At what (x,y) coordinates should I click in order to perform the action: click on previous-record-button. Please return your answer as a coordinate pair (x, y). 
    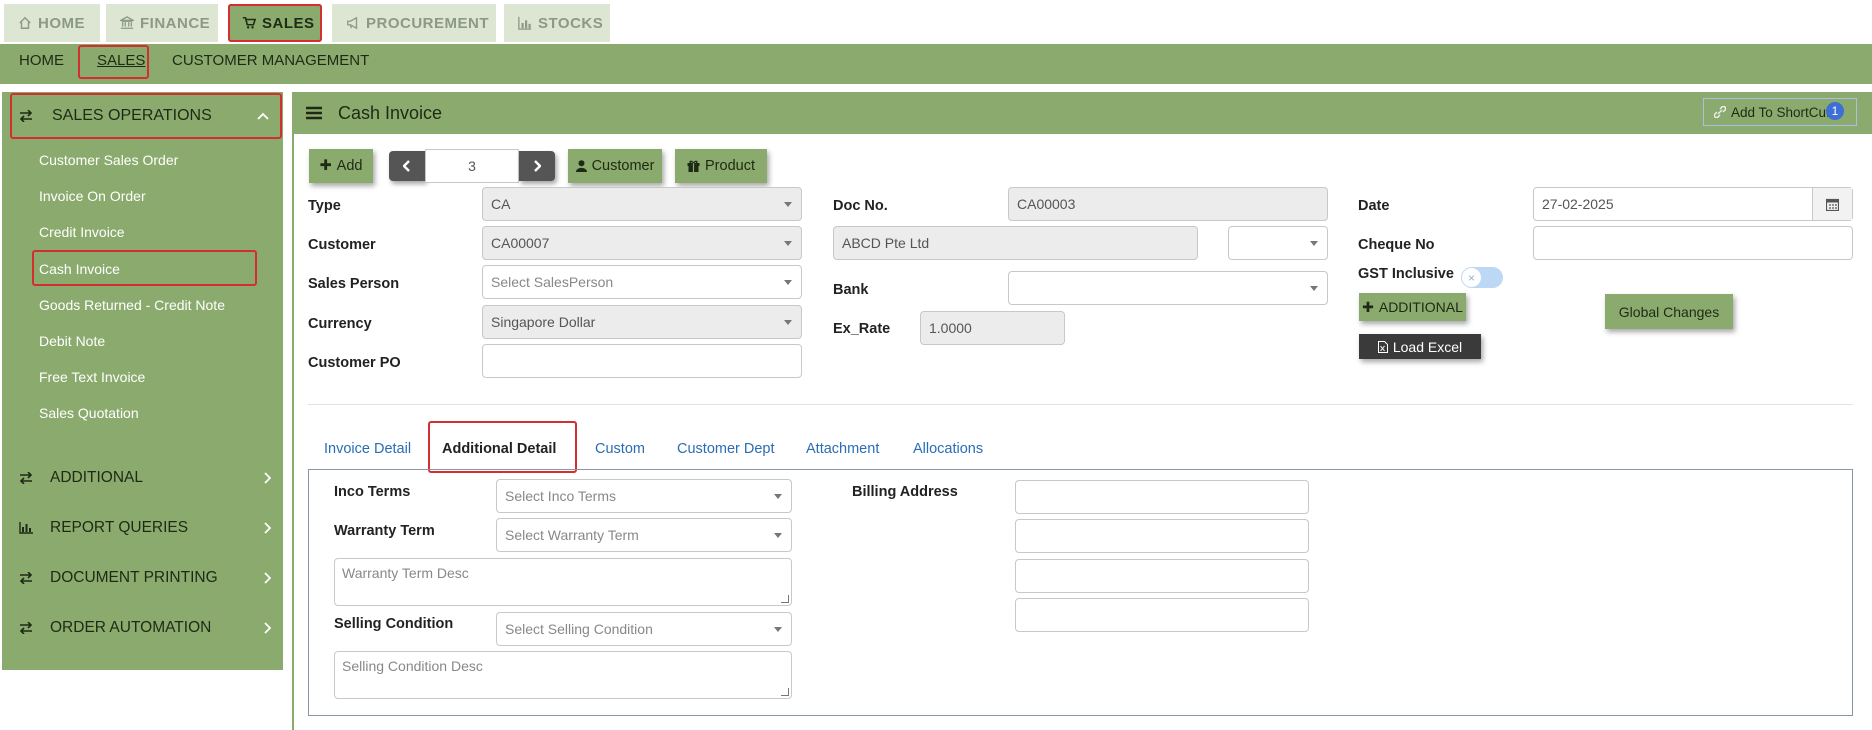
    Looking at the image, I should click on (407, 166).